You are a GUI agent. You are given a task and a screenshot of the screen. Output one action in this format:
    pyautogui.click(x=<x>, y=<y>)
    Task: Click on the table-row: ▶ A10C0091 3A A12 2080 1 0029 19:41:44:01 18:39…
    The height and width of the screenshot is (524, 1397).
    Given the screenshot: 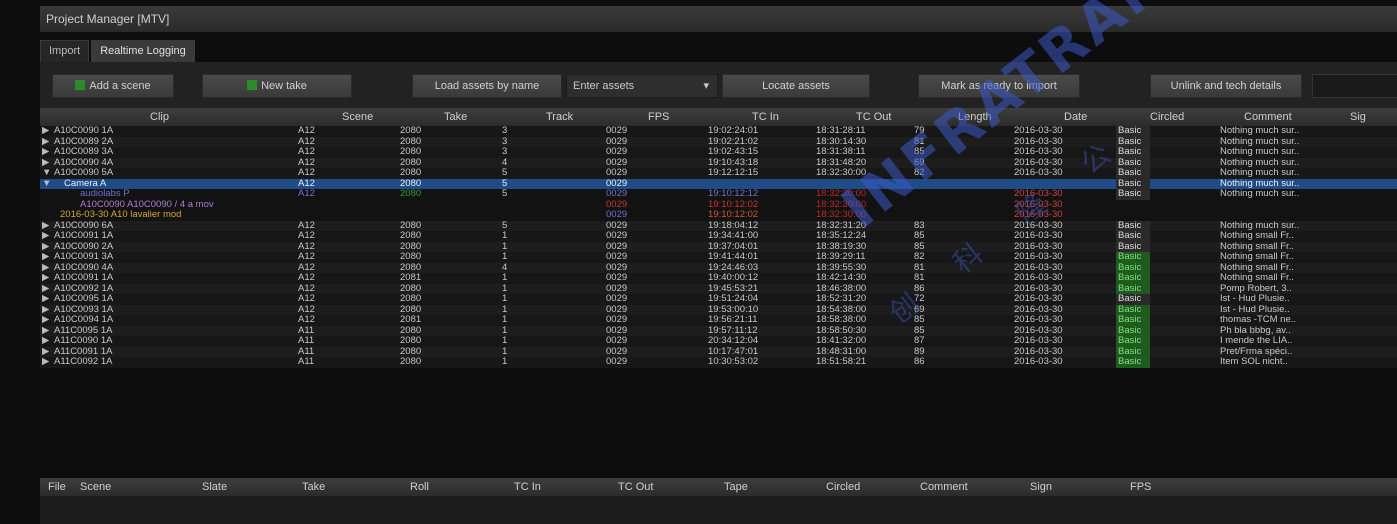 What is the action you would take?
    pyautogui.click(x=718, y=257)
    